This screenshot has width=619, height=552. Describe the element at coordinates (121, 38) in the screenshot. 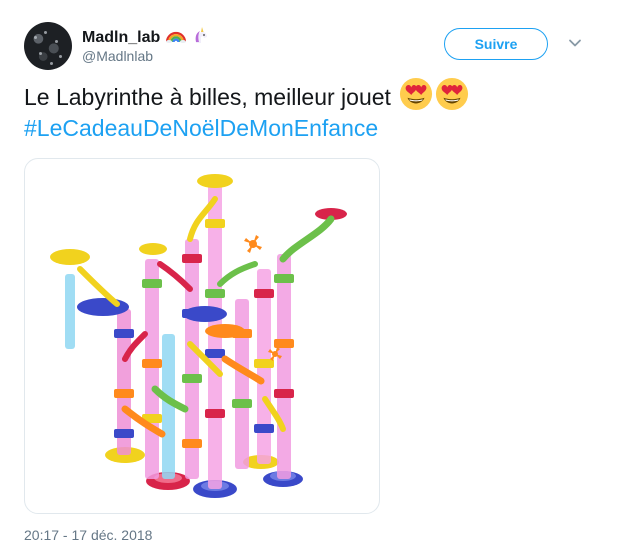

I see `author-display-name: Madln_lab` at that location.